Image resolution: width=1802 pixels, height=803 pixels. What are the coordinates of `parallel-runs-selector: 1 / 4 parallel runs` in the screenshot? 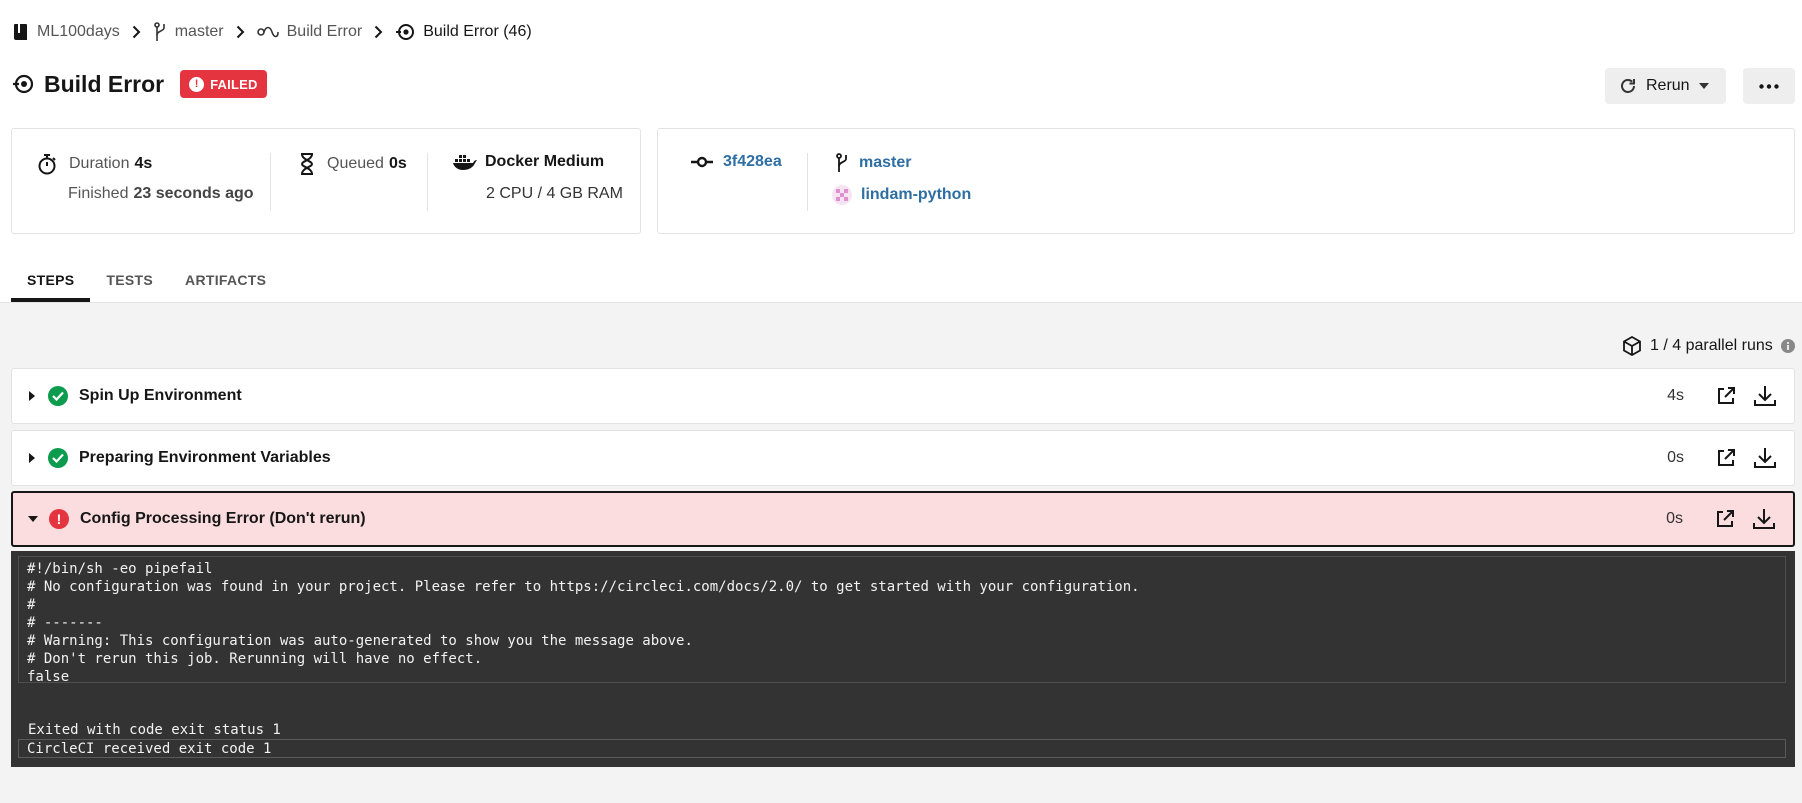 It's located at (1708, 346).